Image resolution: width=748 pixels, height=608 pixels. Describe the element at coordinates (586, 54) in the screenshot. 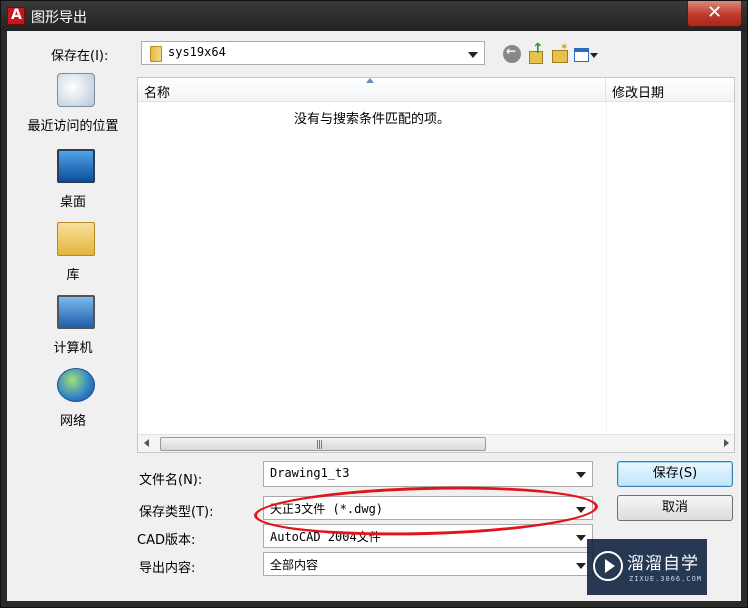

I see `view-menu-icon` at that location.